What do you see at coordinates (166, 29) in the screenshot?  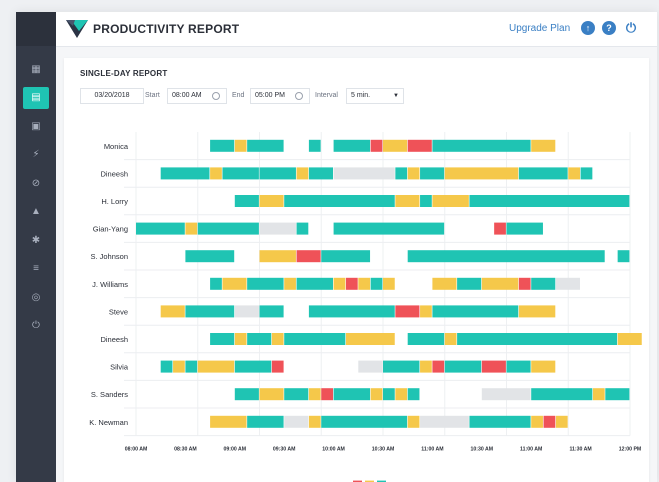 I see `app-title: PRODUCTIVITY REPORT` at bounding box center [166, 29].